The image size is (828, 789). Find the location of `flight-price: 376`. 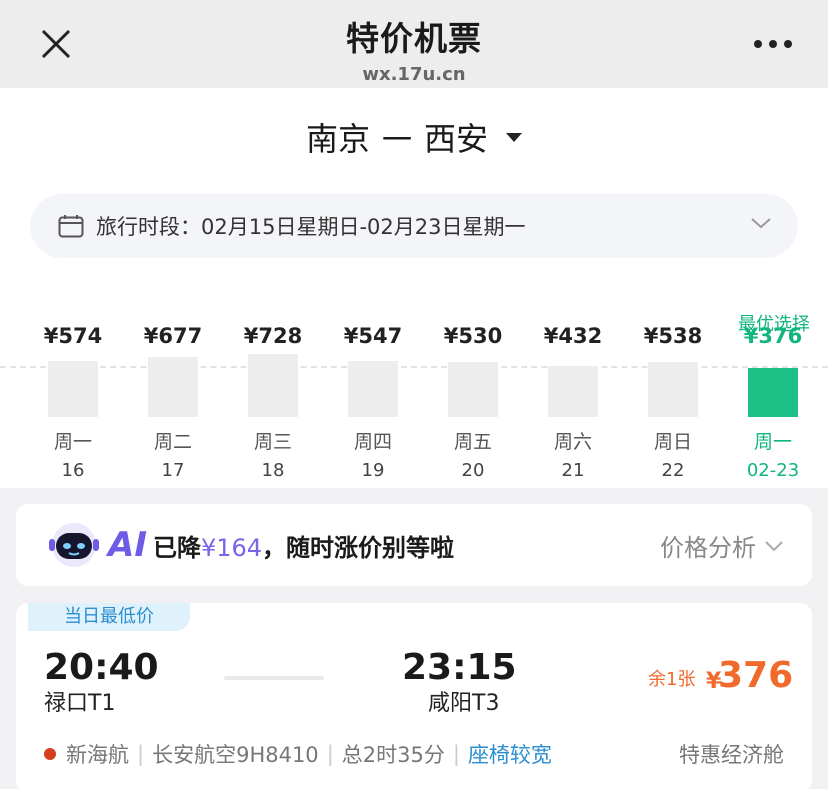

flight-price: 376 is located at coordinates (756, 675).